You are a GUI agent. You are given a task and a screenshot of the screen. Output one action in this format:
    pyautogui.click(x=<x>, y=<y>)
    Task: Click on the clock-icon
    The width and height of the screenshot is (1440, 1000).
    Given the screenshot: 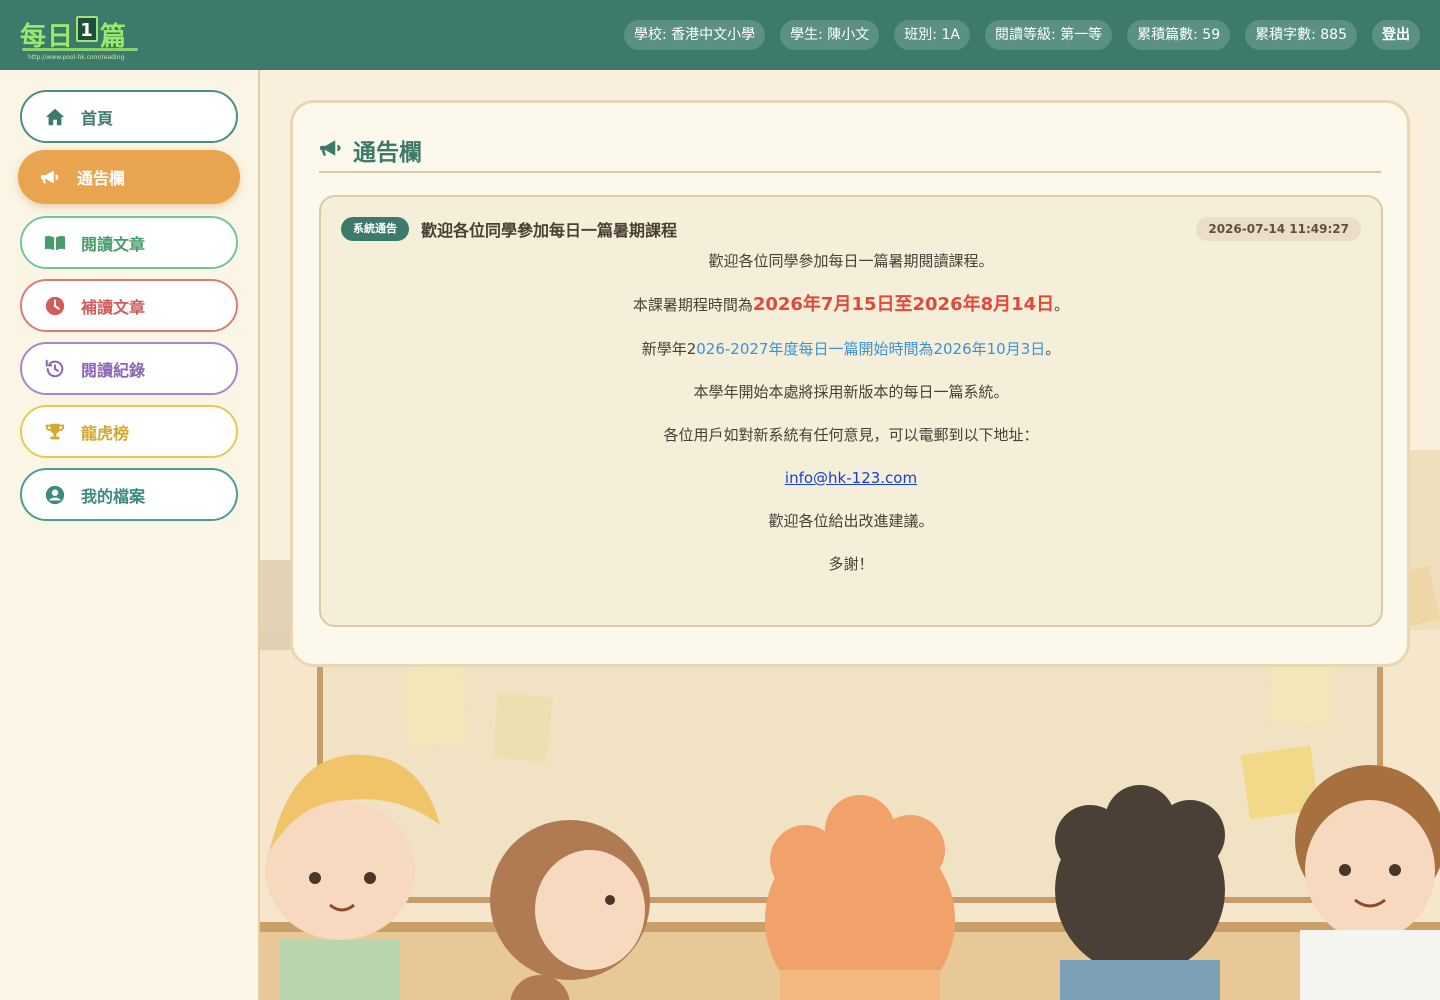 What is the action you would take?
    pyautogui.click(x=55, y=306)
    